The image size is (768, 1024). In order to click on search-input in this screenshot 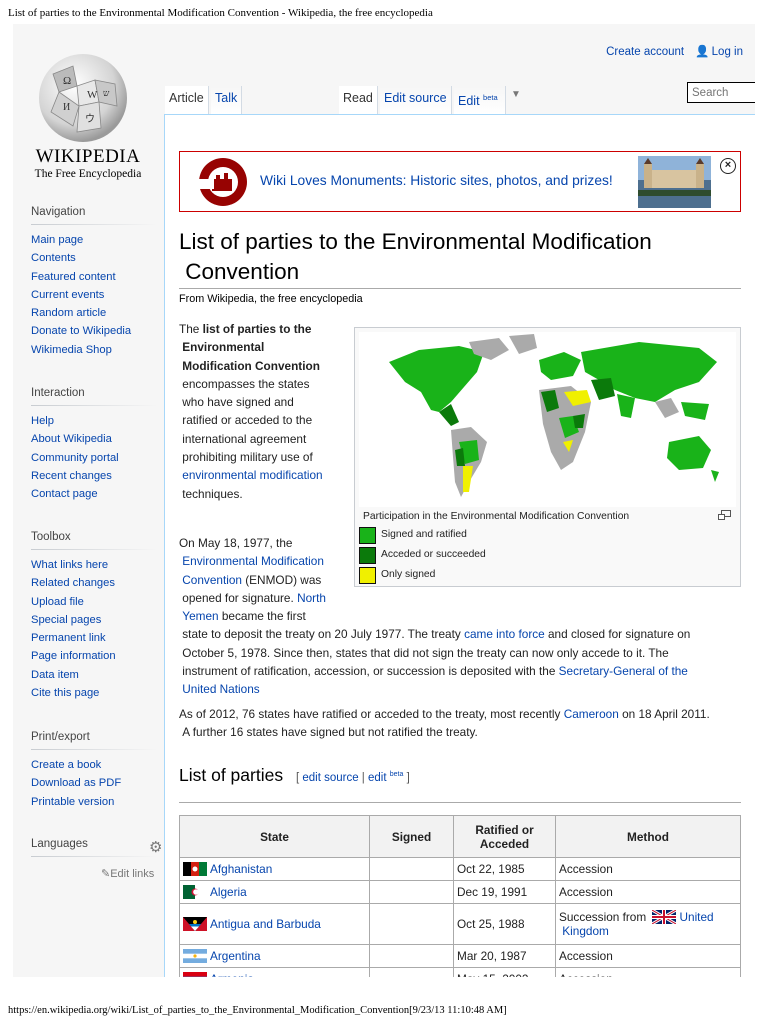, I will do `click(721, 92)`.